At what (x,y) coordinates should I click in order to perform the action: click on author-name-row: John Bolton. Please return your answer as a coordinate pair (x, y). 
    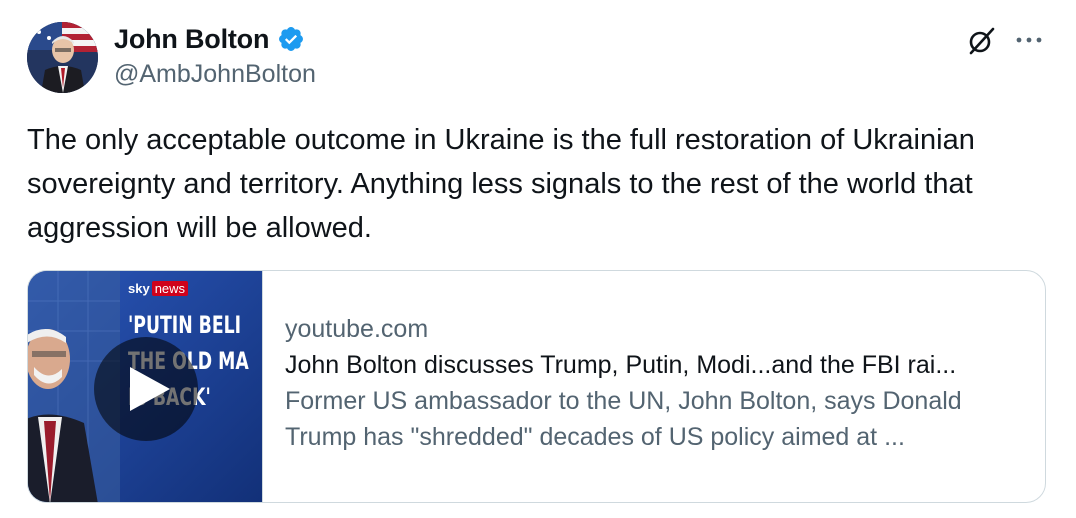
    Looking at the image, I should click on (209, 39).